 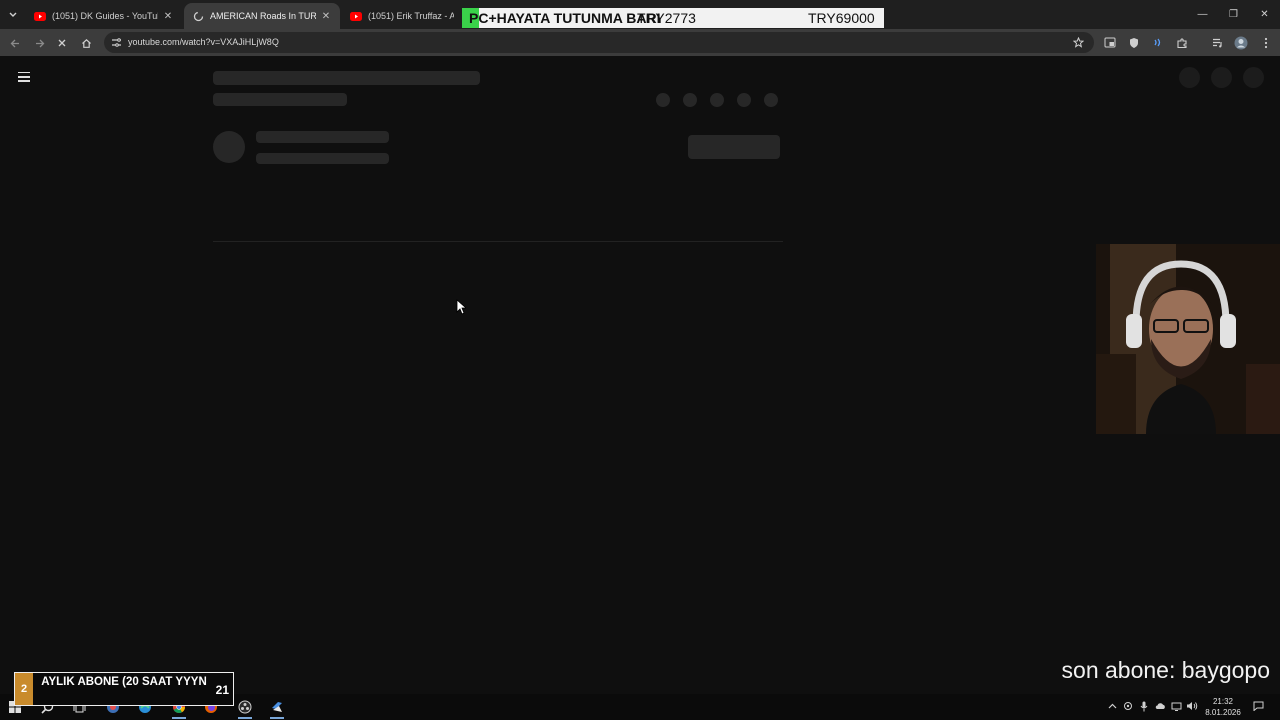 I want to click on webcam-overlay, so click(x=1188, y=339).